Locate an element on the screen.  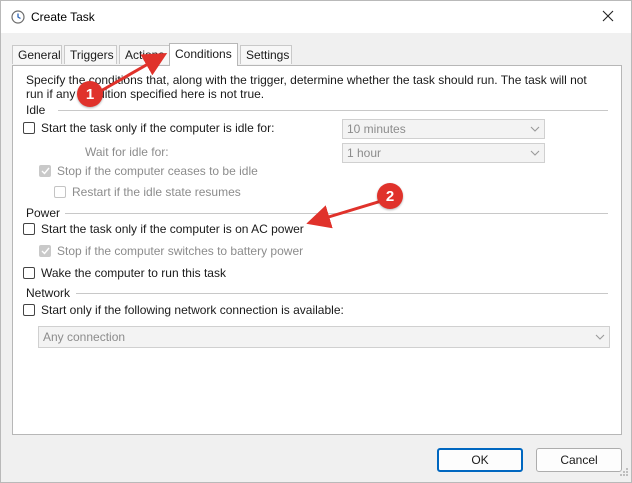
restart-if-resumes-checkbox is located at coordinates (60, 192).